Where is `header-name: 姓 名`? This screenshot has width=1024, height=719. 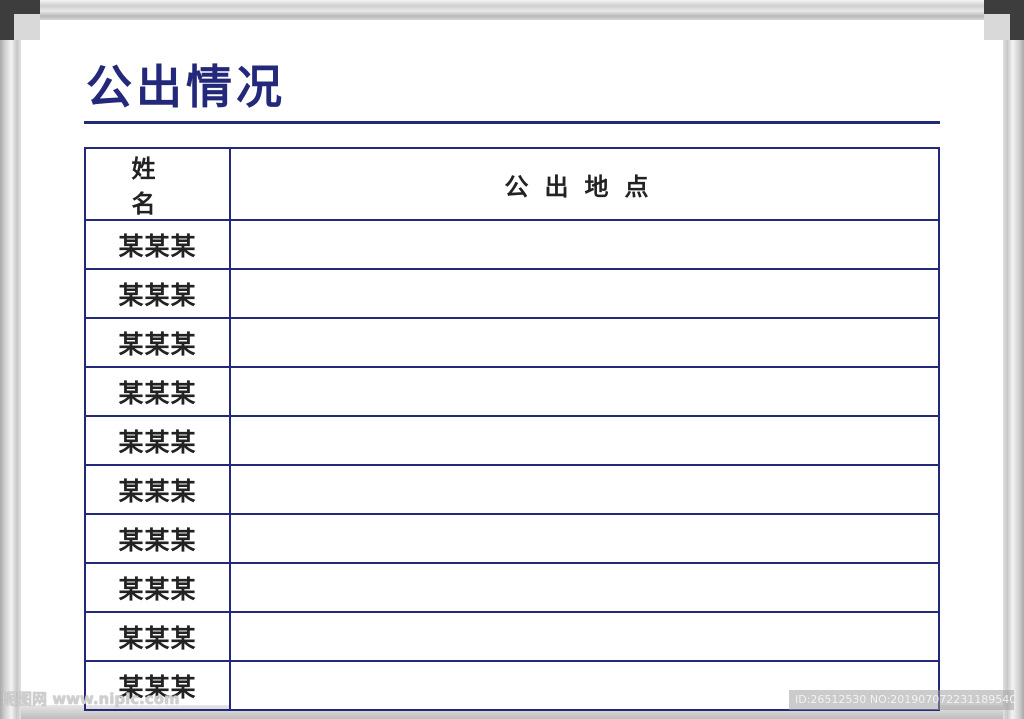
header-name: 姓 名 is located at coordinates (157, 184).